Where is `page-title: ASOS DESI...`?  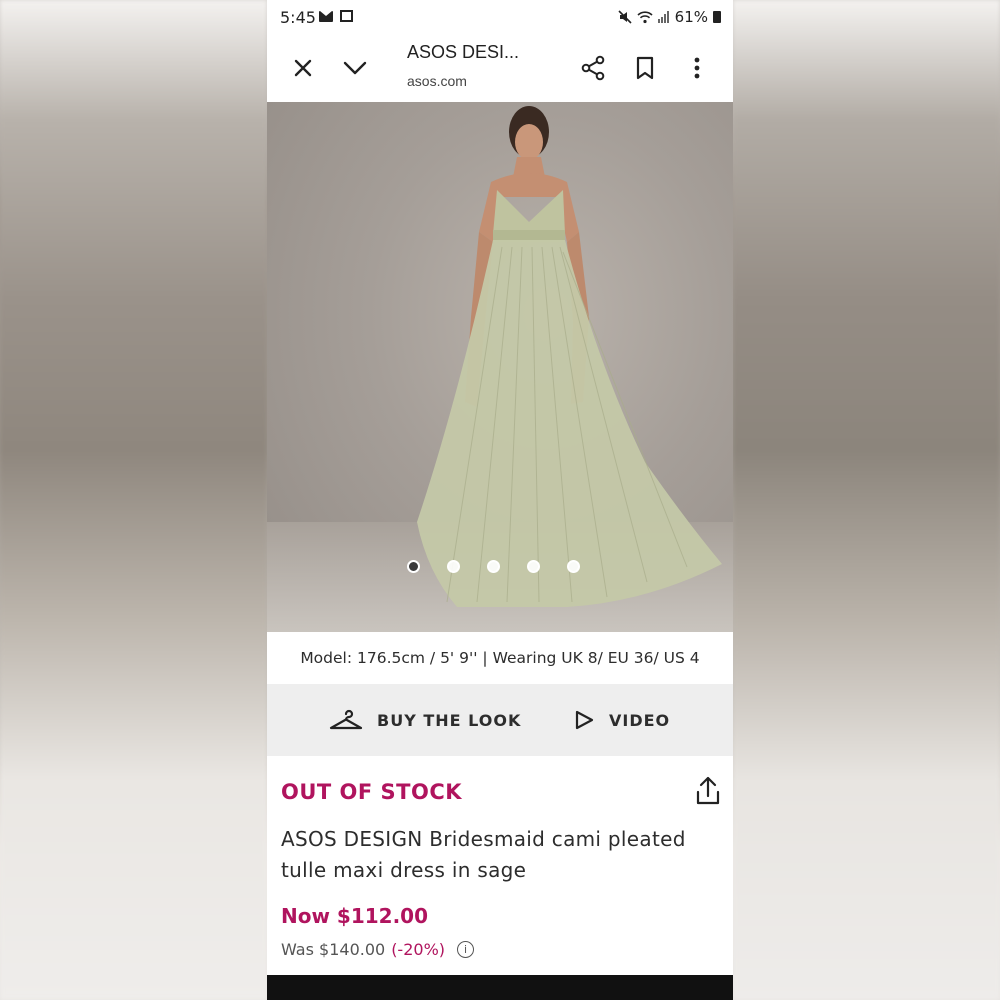
page-title: ASOS DESI... is located at coordinates (463, 52).